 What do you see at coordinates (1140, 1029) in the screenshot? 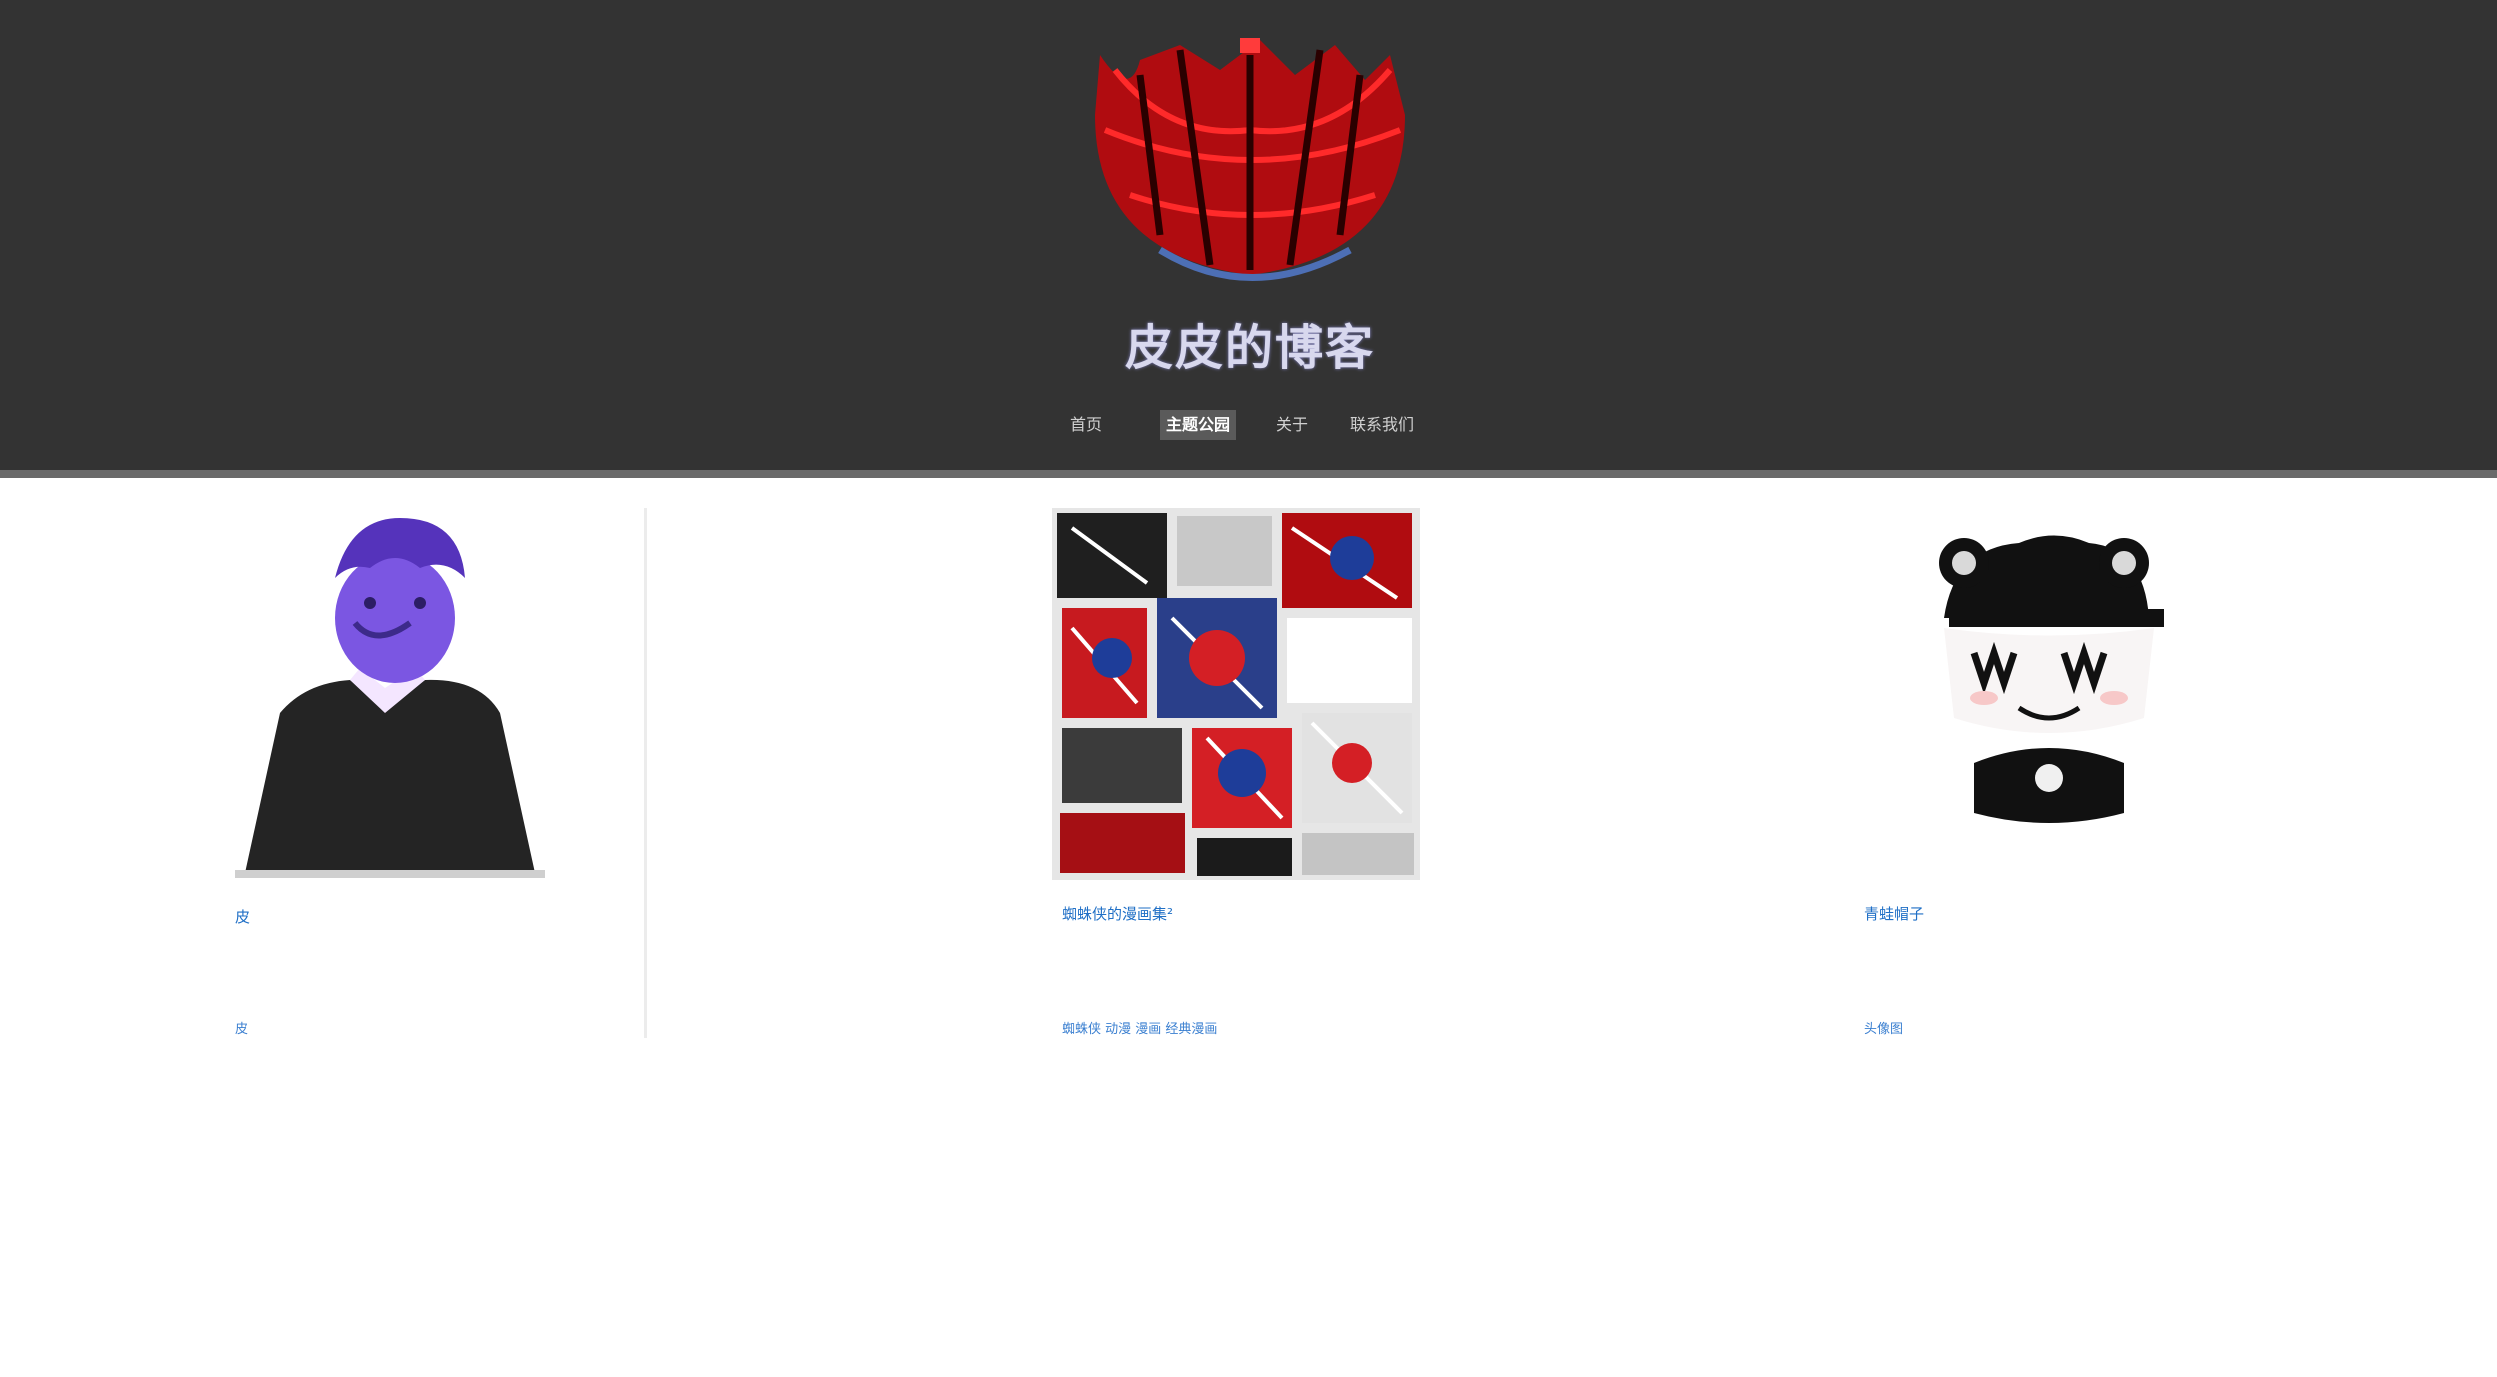
I see `card-meta: 蜘蛛侠 动漫 漫画 经典漫画` at bounding box center [1140, 1029].